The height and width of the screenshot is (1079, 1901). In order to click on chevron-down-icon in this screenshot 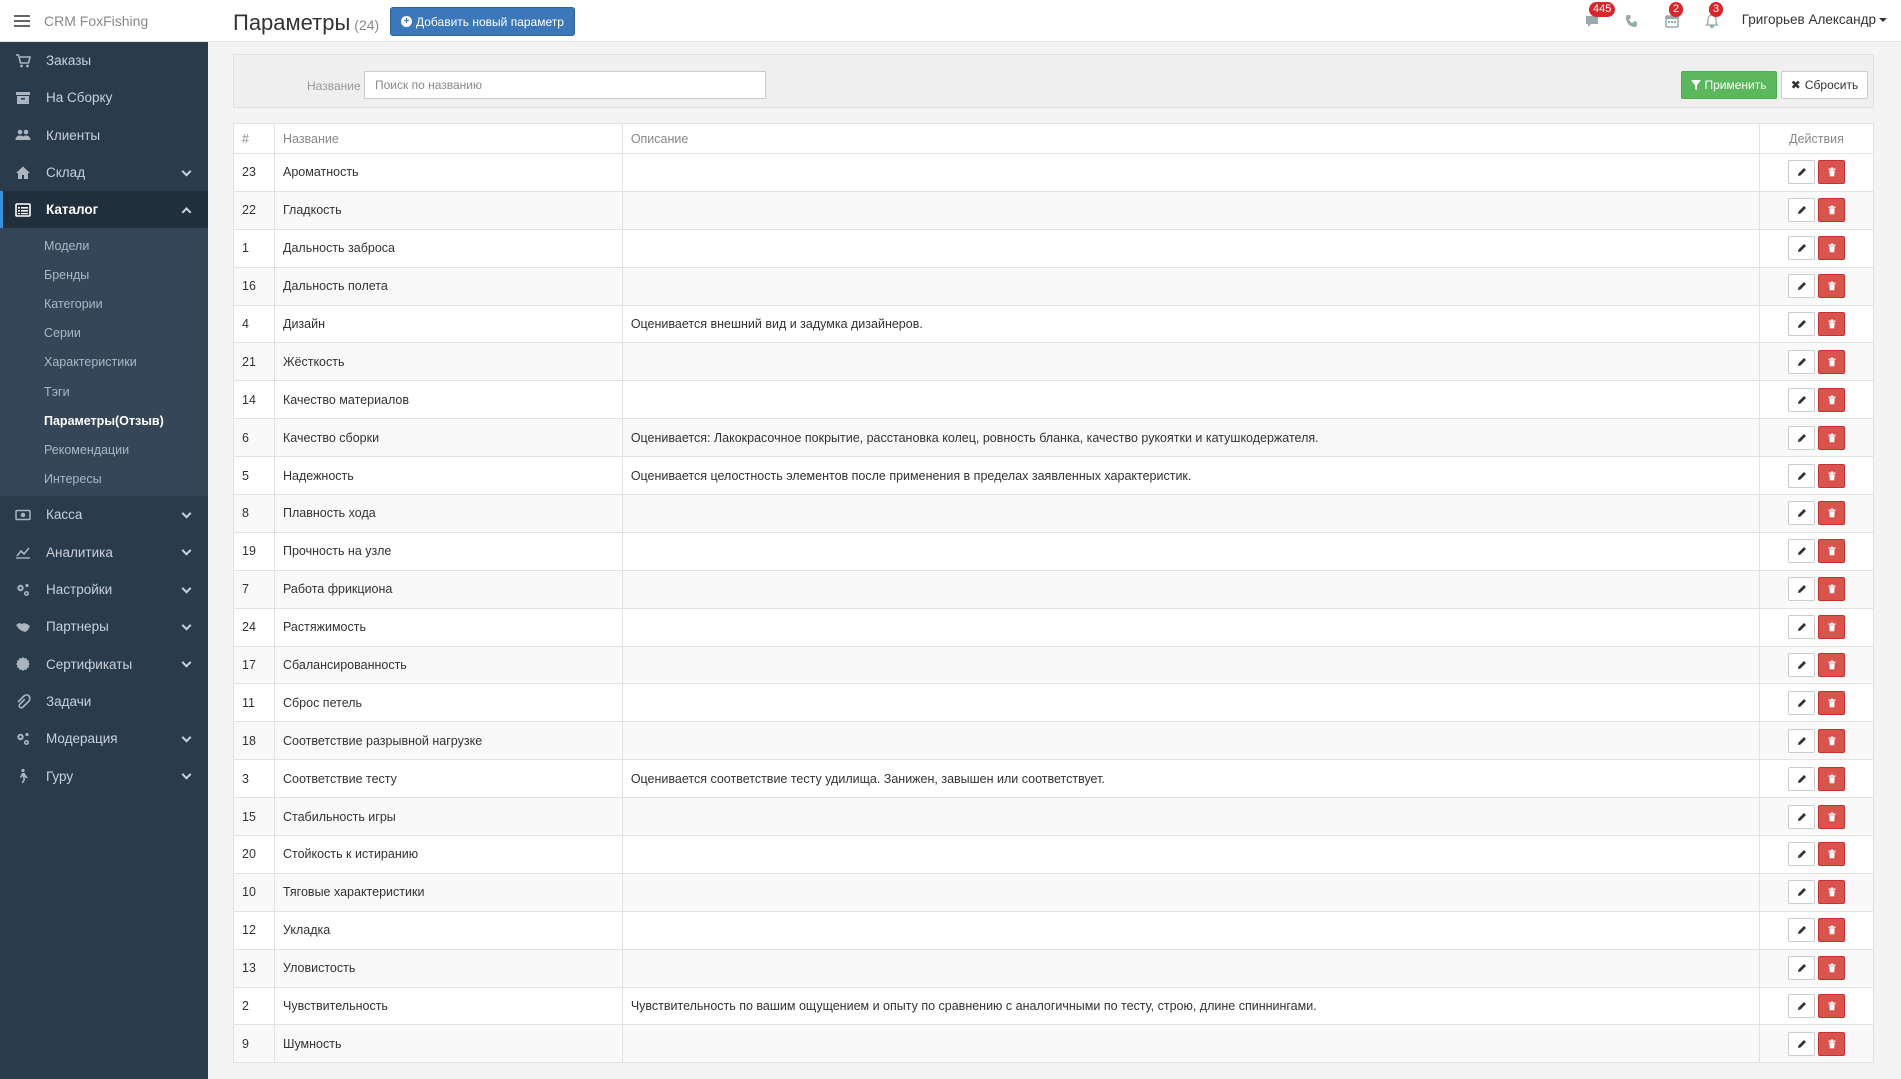, I will do `click(186, 662)`.